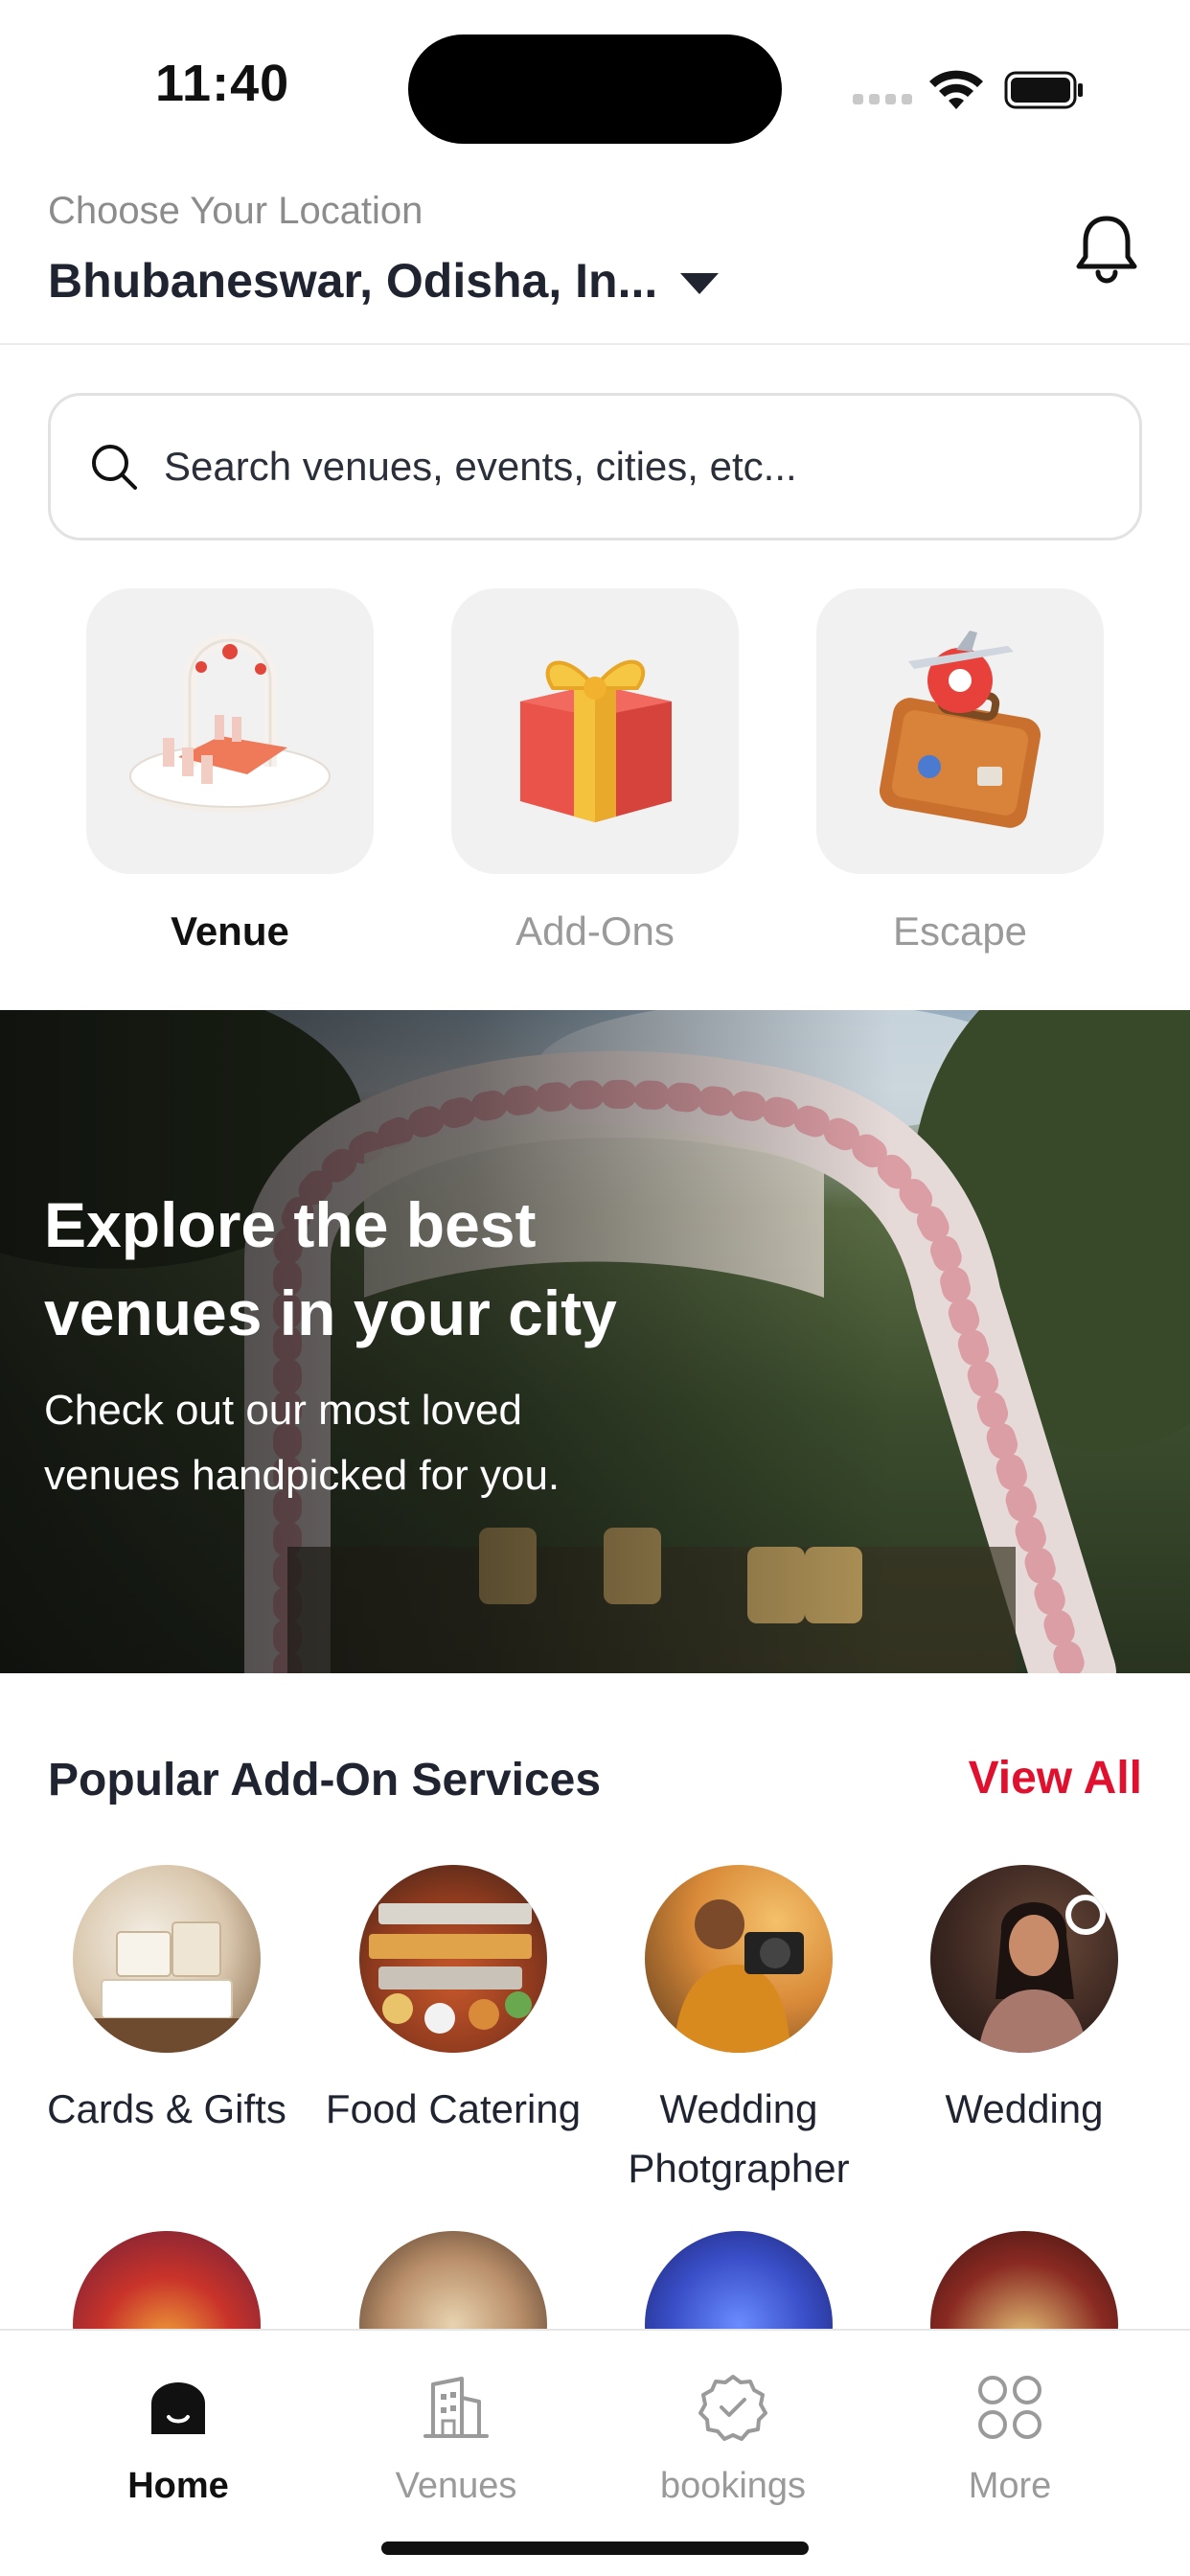 The image size is (1190, 2576). I want to click on tab-label: bookings, so click(733, 2486).